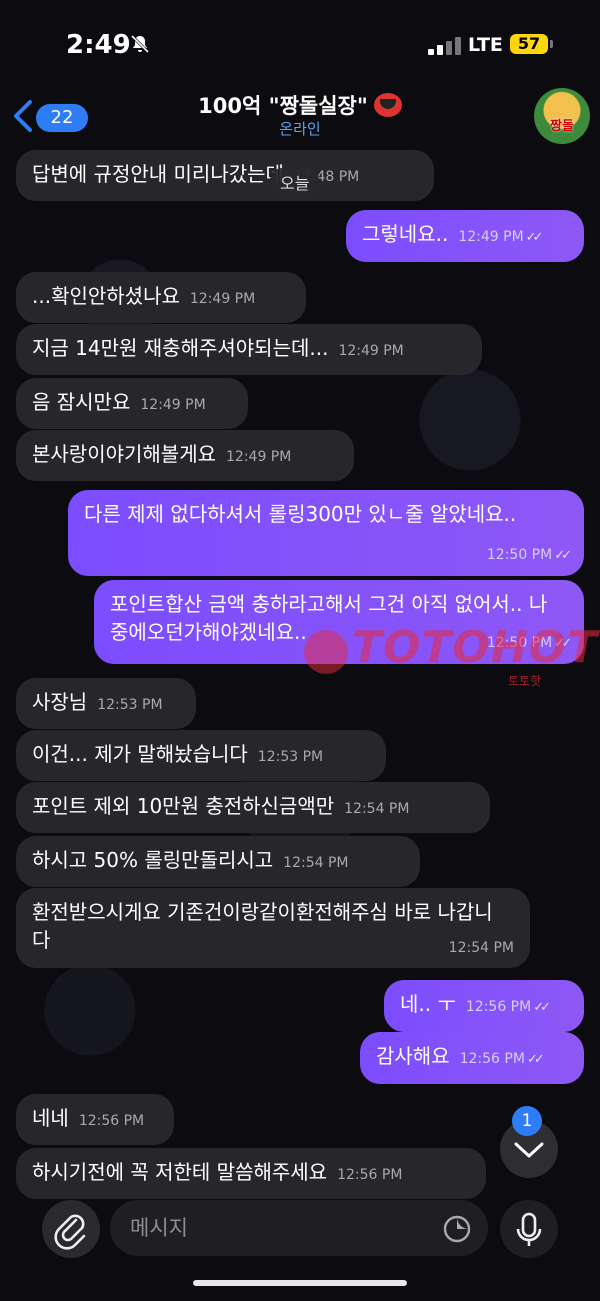 This screenshot has height=1301, width=600. Describe the element at coordinates (457, 1229) in the screenshot. I see `sticker-icon` at that location.